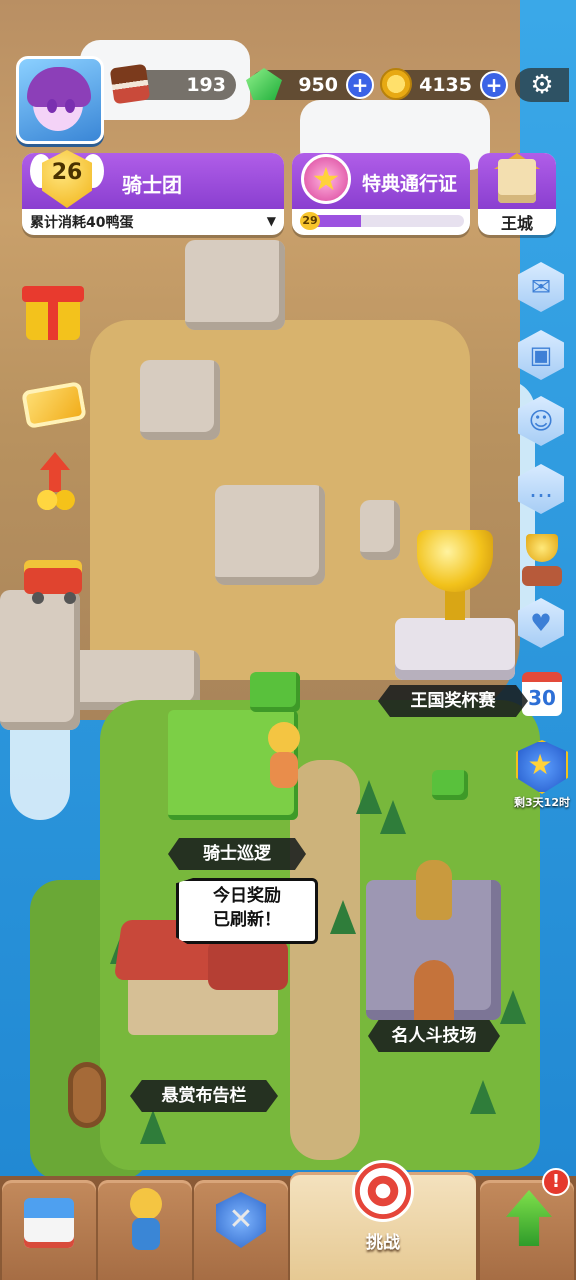 This screenshot has width=576, height=1280. Describe the element at coordinates (396, 84) in the screenshot. I see `coin-icon` at that location.